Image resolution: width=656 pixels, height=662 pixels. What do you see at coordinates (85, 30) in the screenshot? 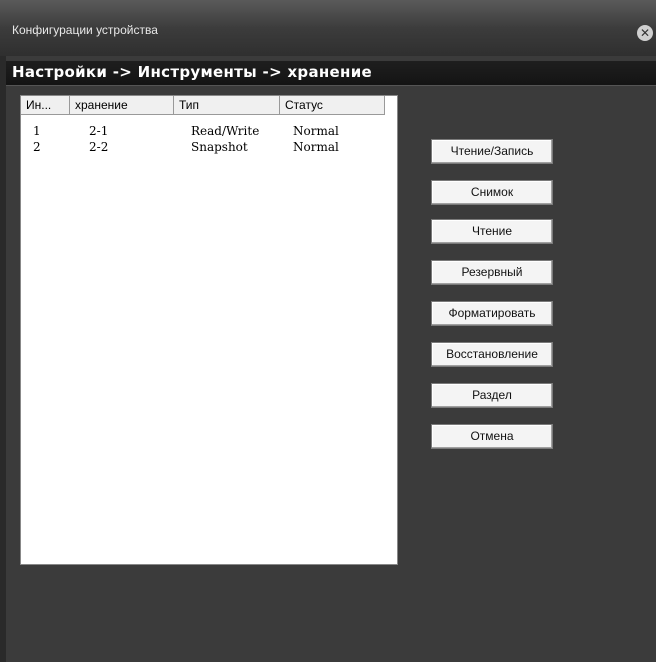
I see `window-title: Конфигурации устройства` at bounding box center [85, 30].